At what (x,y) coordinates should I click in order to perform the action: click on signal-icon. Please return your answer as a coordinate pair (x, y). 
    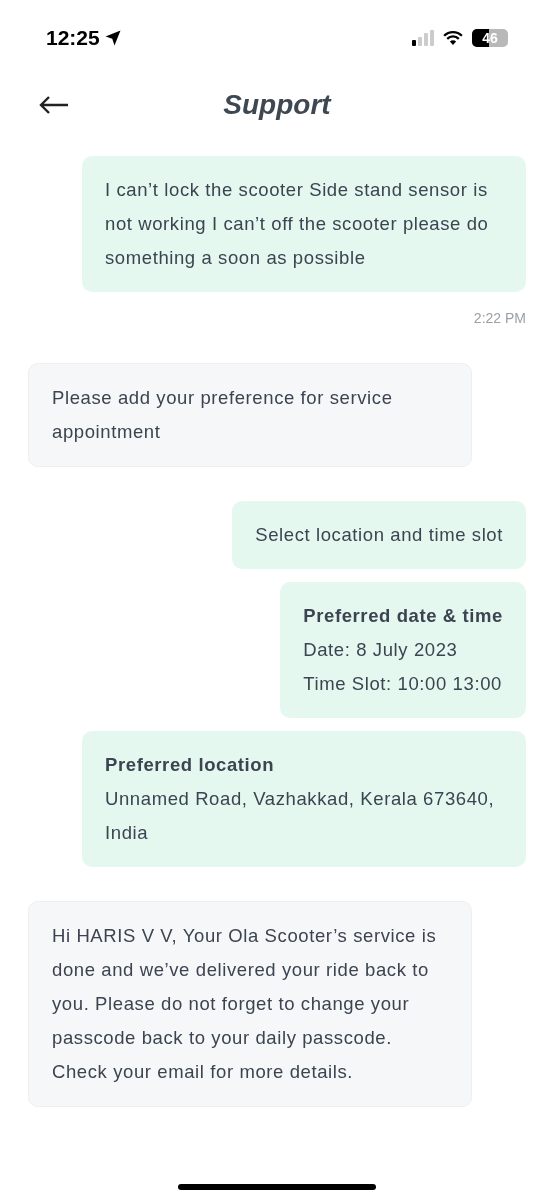
    Looking at the image, I should click on (423, 38).